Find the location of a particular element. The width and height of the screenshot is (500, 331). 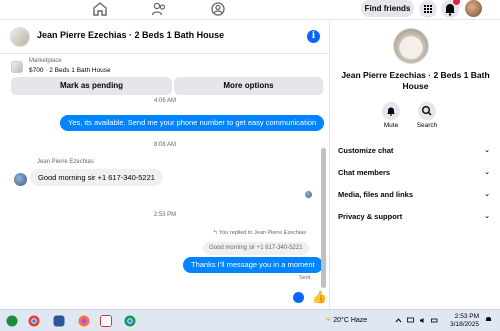

timestamp: 8:08 AM is located at coordinates (164, 145).